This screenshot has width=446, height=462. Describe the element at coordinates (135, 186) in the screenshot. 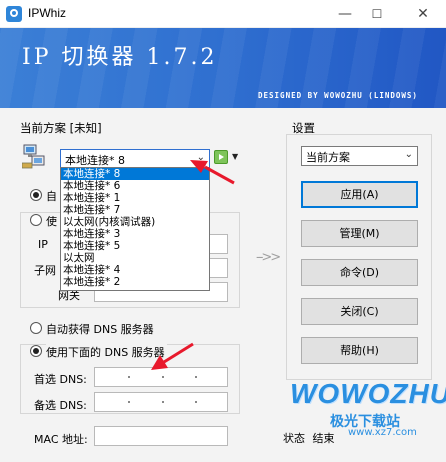

I see `dropdown-option: 本地连接* 6` at that location.